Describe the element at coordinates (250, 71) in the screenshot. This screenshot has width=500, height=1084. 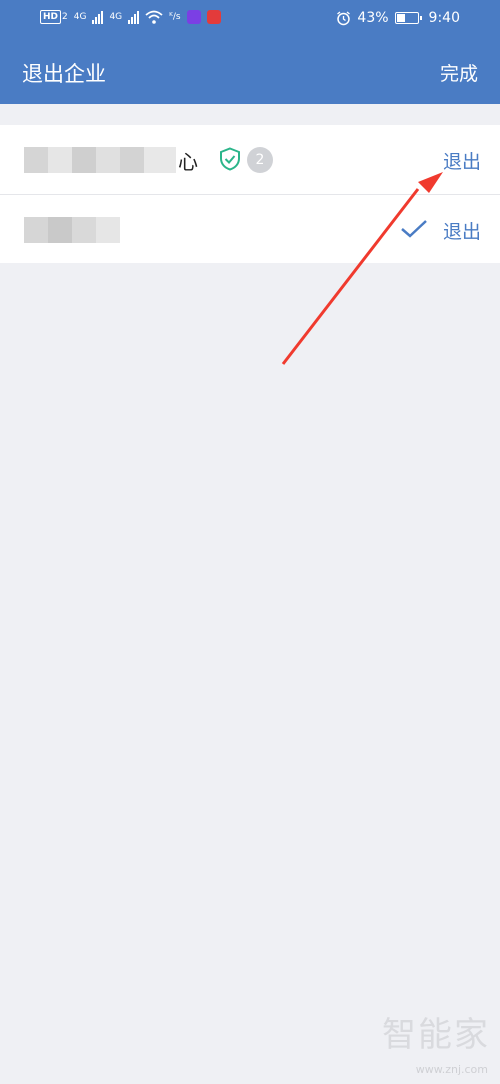
I see `app-header: 退出企业 完成` at that location.